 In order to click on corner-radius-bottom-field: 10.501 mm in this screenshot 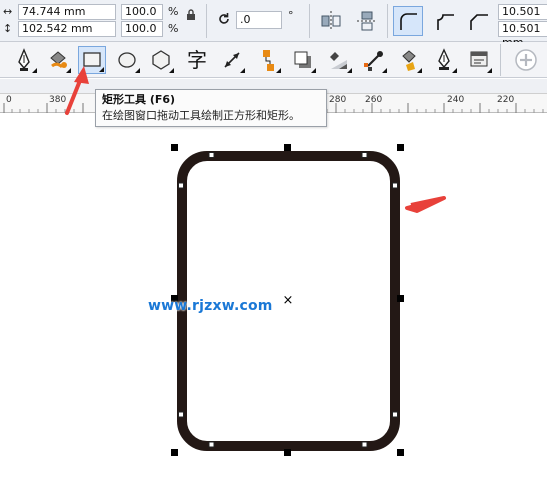, I will do `click(522, 35)`.